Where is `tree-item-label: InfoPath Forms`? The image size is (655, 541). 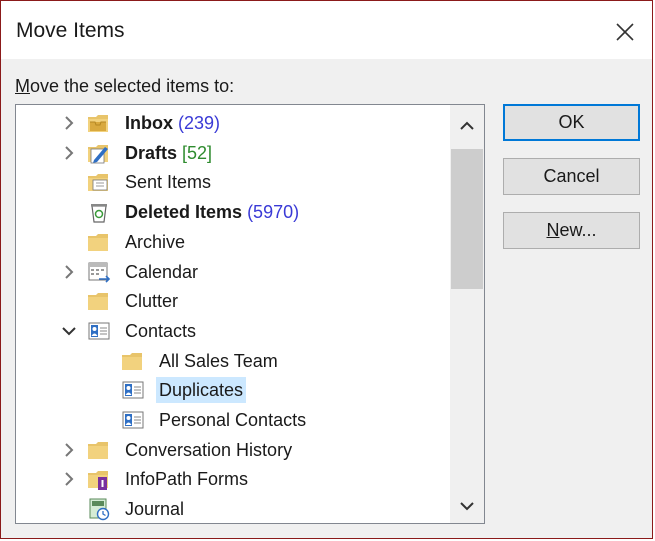 tree-item-label: InfoPath Forms is located at coordinates (186, 479).